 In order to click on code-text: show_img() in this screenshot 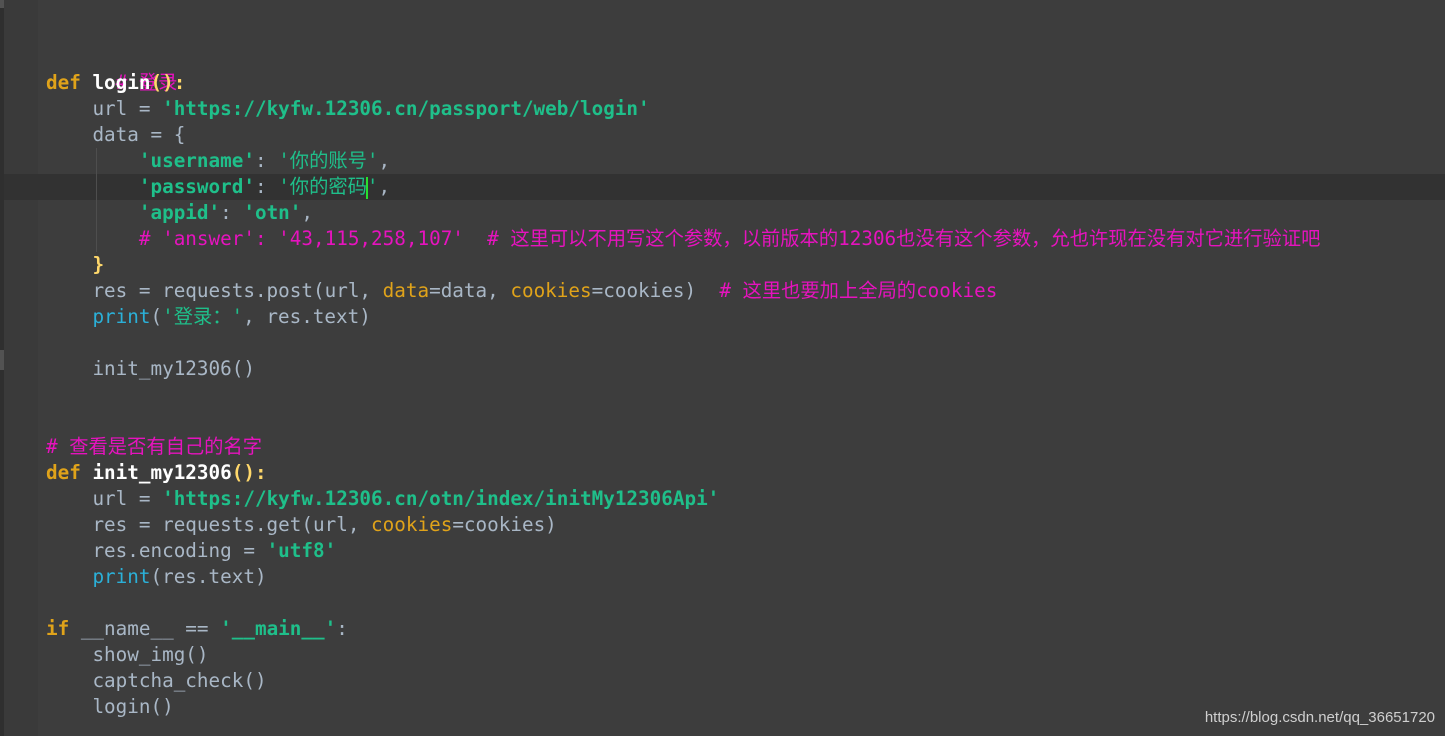, I will do `click(150, 654)`.